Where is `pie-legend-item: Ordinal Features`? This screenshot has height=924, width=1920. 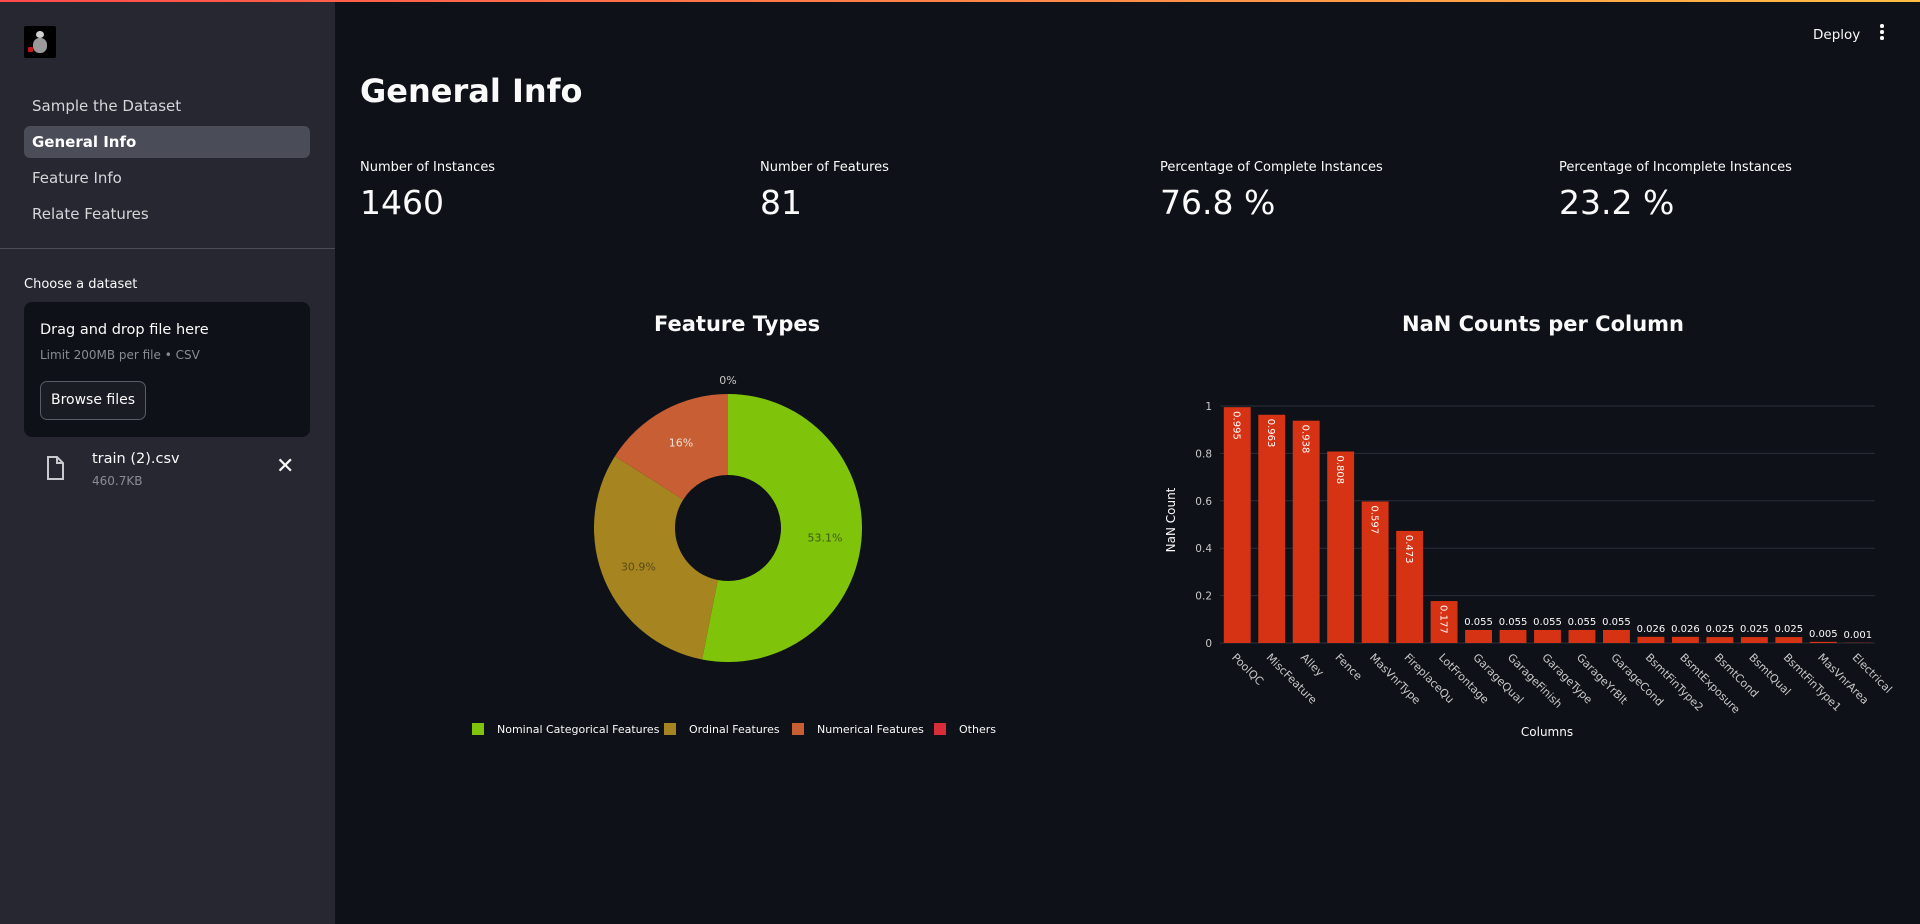
pie-legend-item: Ordinal Features is located at coordinates (722, 729).